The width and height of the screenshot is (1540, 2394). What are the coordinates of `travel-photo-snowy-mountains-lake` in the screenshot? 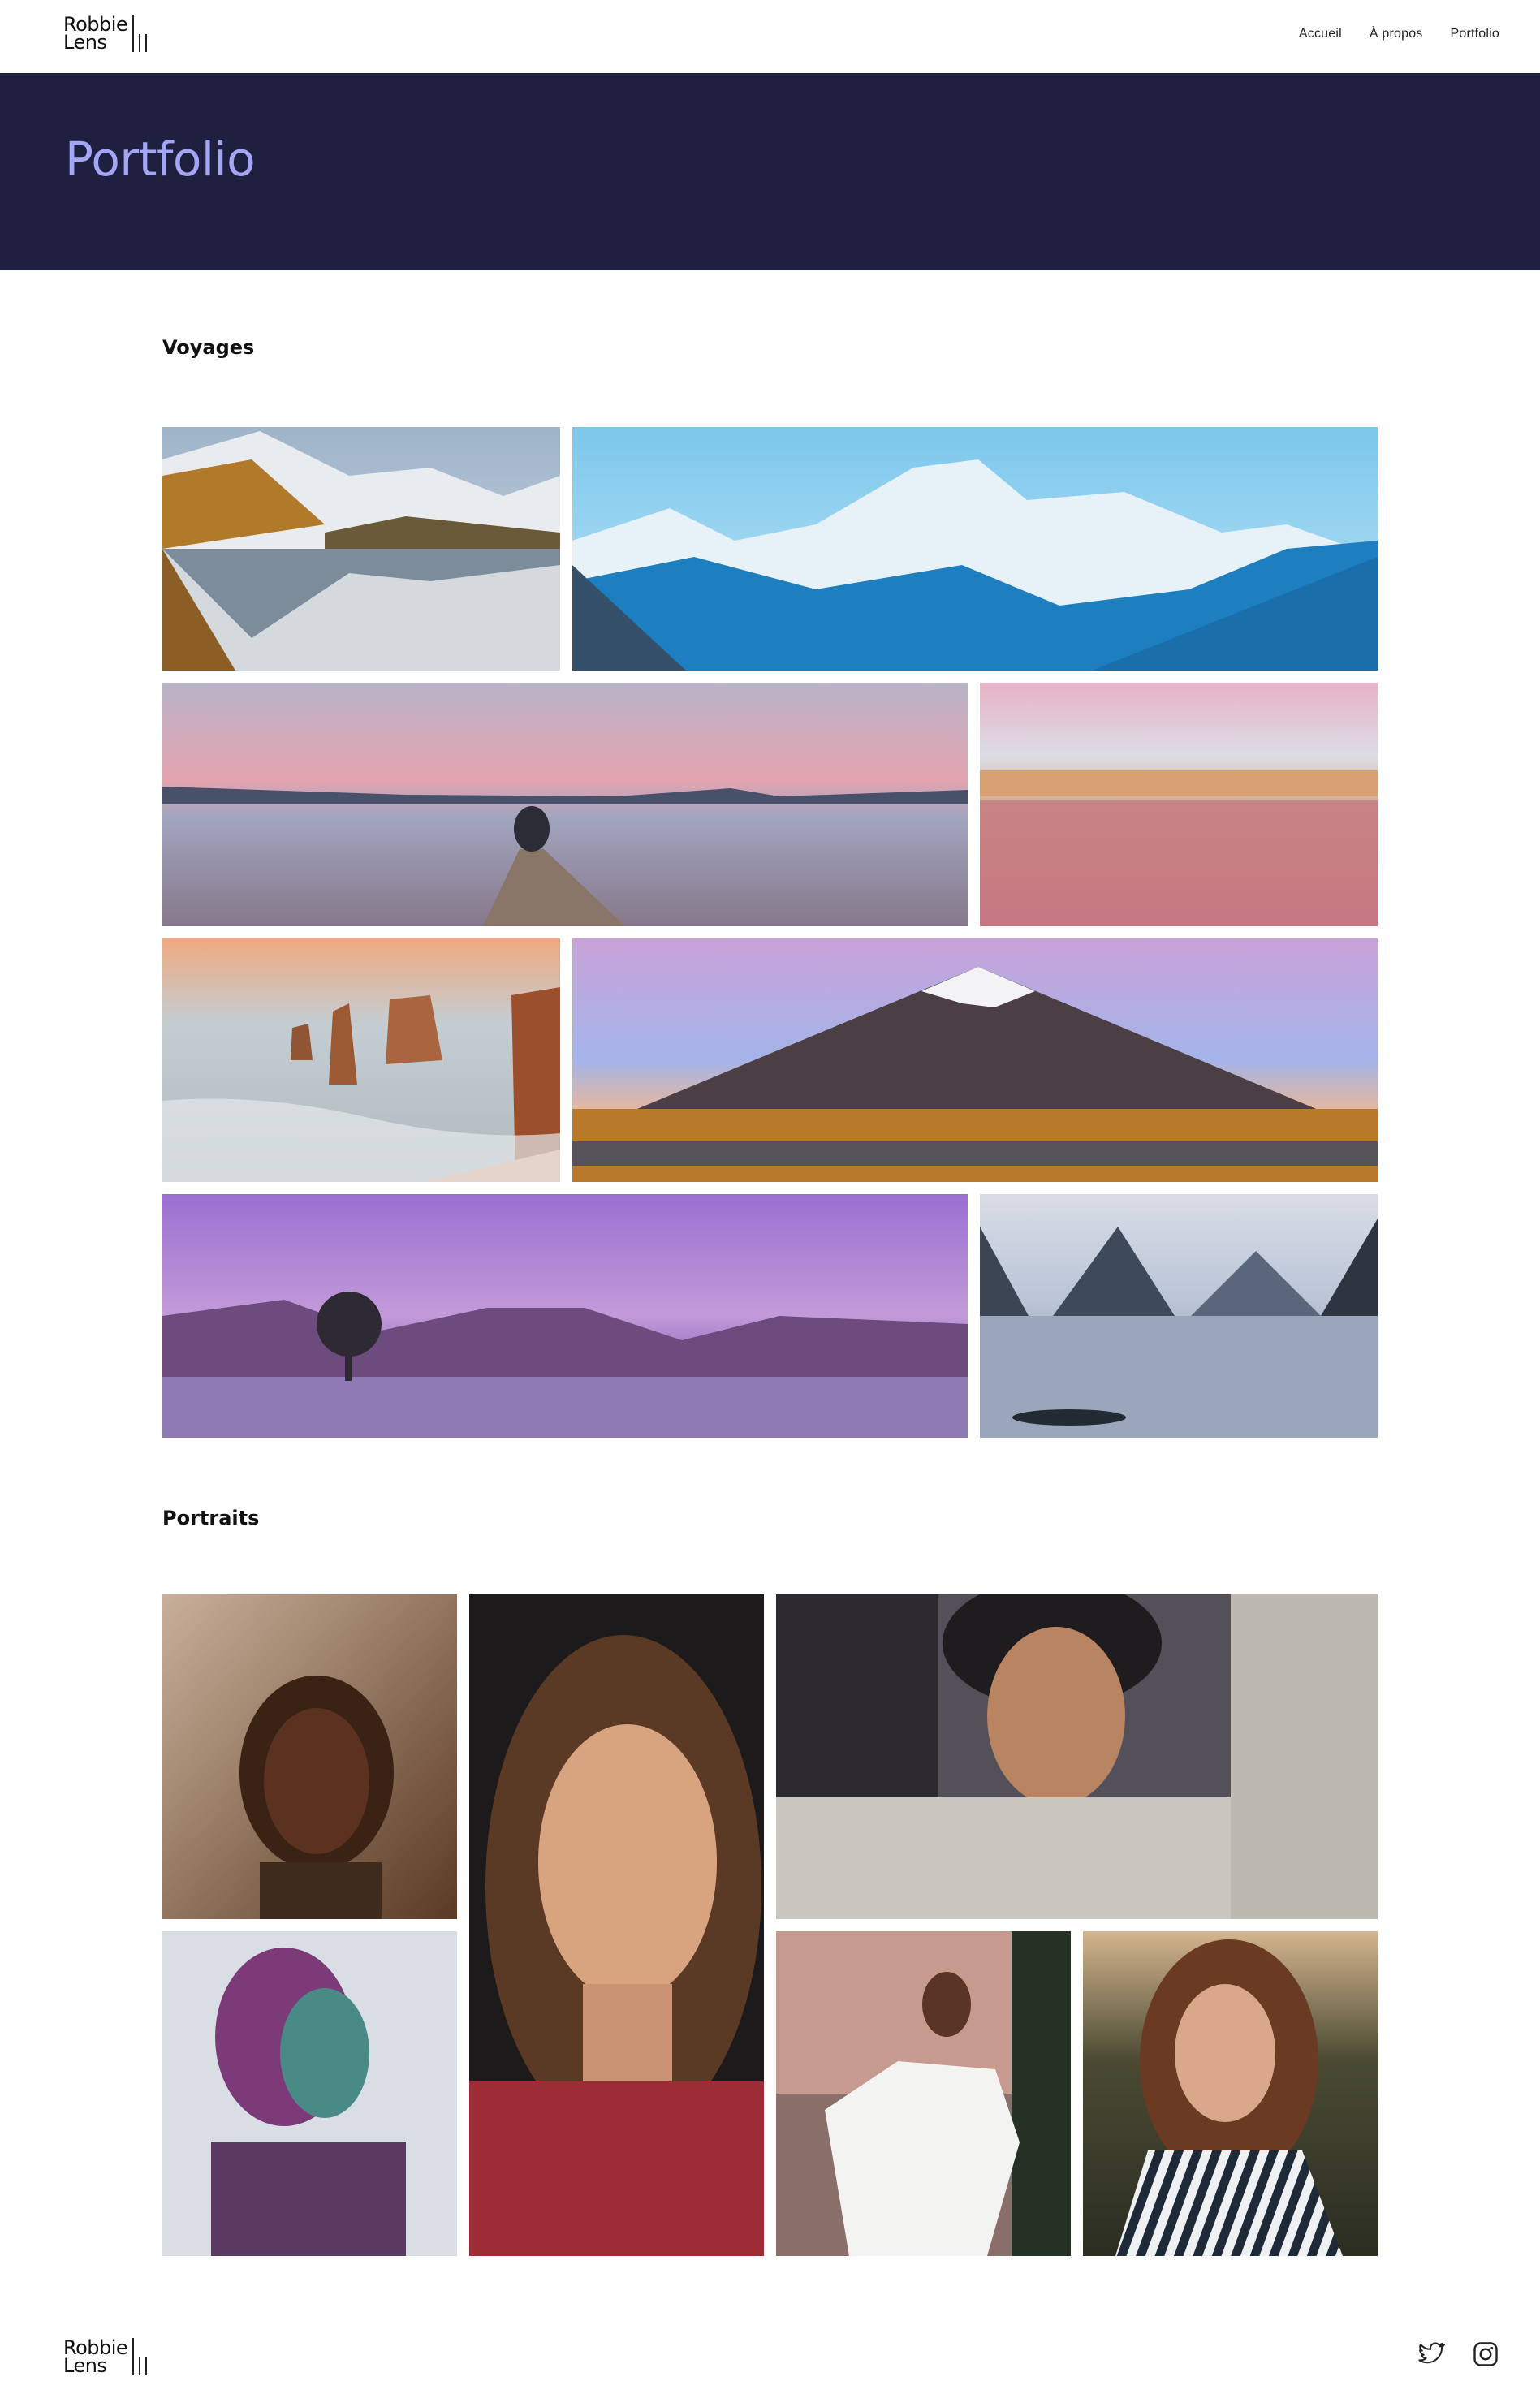 It's located at (361, 549).